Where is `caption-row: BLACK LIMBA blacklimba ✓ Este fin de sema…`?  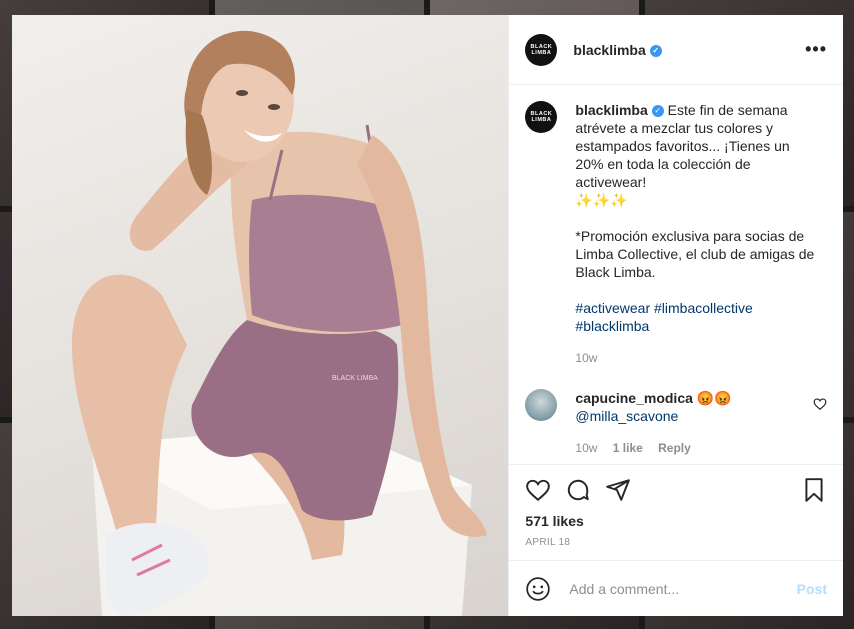
caption-row: BLACK LIMBA blacklimba ✓ Este fin de sema… is located at coordinates (676, 234).